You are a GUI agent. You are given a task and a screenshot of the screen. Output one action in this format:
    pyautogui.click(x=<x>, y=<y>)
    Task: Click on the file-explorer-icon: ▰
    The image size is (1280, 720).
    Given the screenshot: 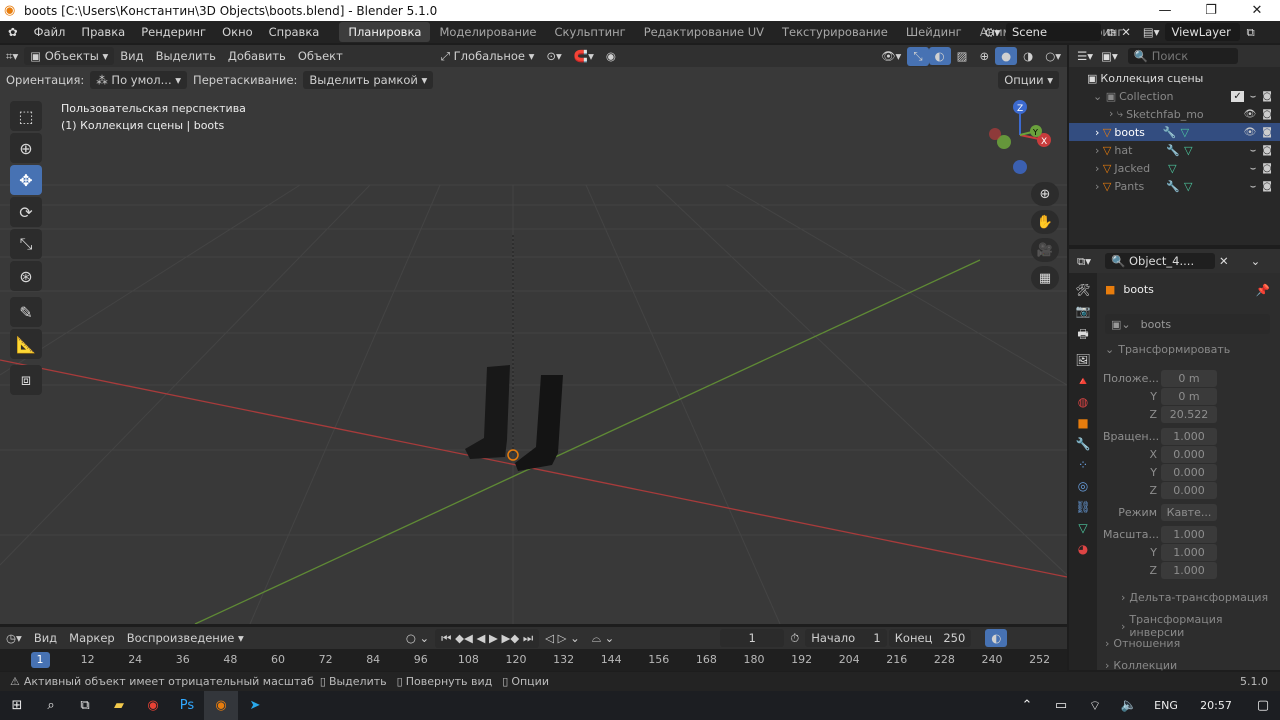 What is the action you would take?
    pyautogui.click(x=119, y=705)
    